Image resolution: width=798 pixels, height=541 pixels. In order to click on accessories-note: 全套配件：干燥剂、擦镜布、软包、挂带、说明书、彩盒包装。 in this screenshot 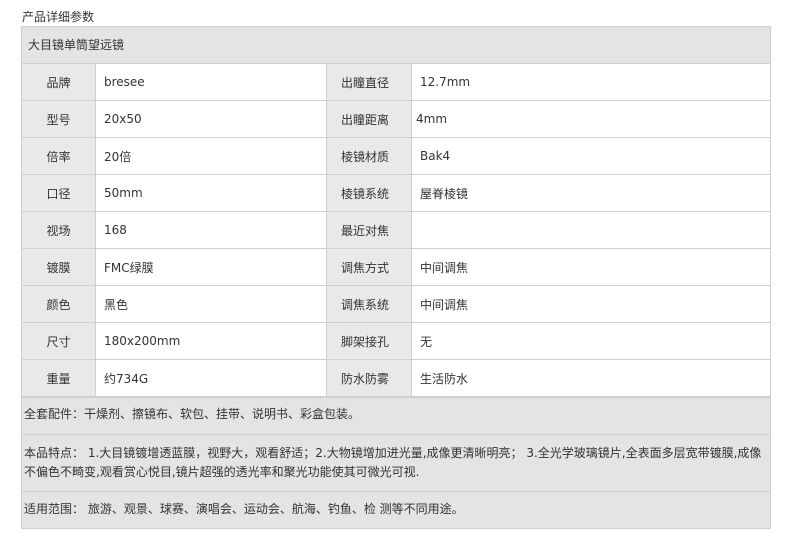, I will do `click(396, 415)`.